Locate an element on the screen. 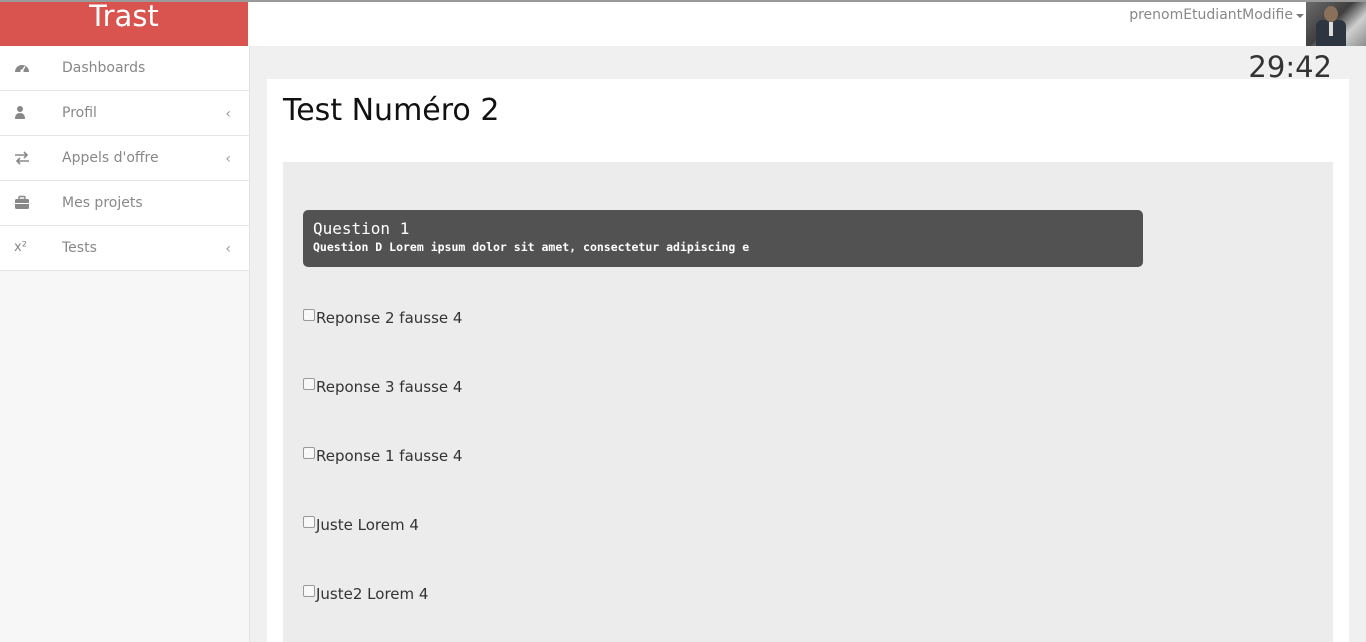  exchange-icon is located at coordinates (22, 158).